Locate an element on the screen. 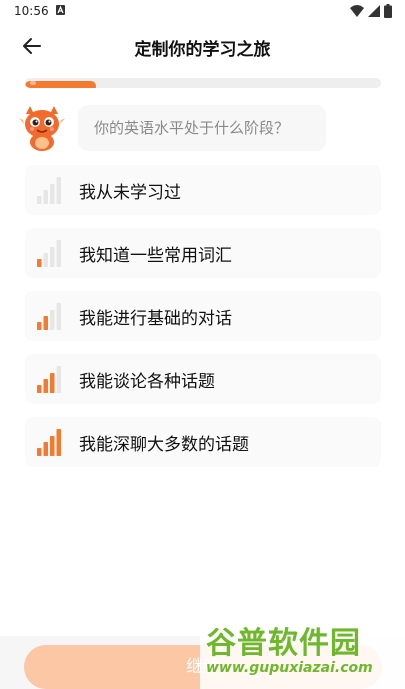 The width and height of the screenshot is (405, 689). level-option: 我能进行基础的对话 is located at coordinates (203, 316).